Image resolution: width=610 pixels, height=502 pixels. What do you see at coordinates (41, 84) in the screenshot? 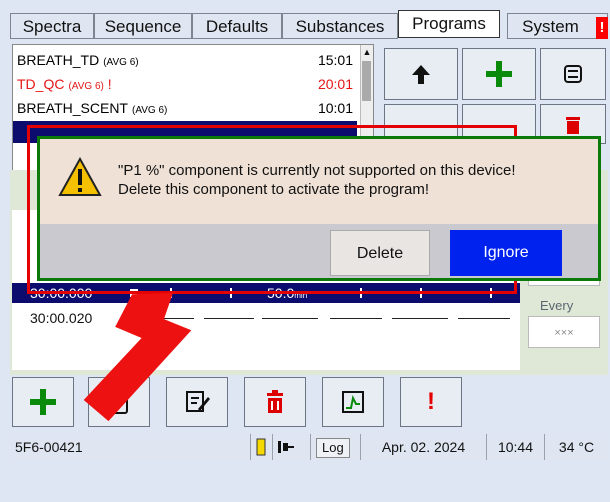
I see `program-name: TD_QC` at bounding box center [41, 84].